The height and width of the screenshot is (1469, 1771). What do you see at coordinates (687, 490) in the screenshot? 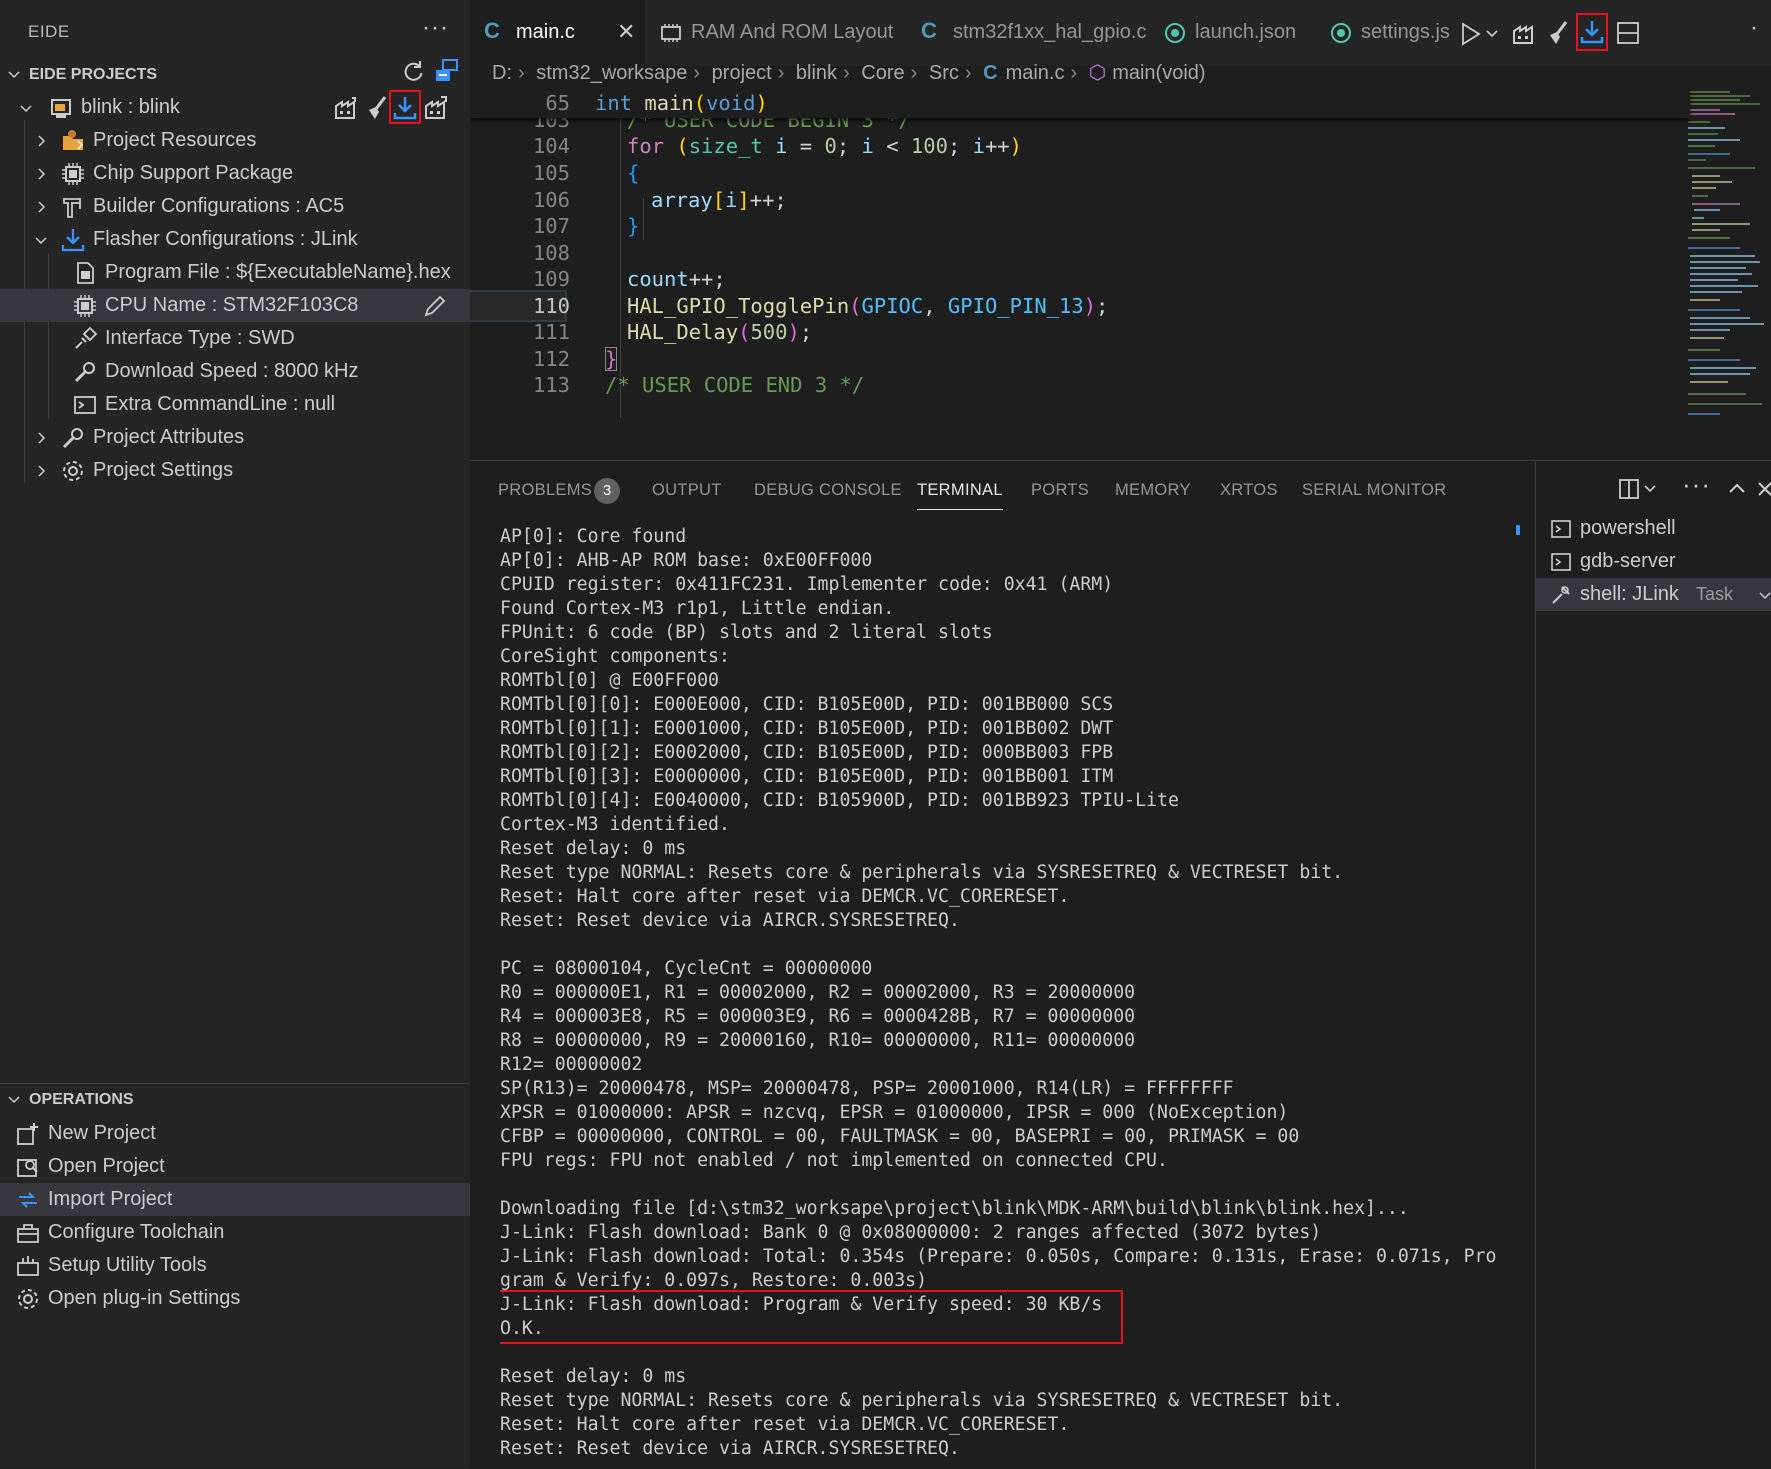
I see `panel-tab-output: OUTPUT` at bounding box center [687, 490].